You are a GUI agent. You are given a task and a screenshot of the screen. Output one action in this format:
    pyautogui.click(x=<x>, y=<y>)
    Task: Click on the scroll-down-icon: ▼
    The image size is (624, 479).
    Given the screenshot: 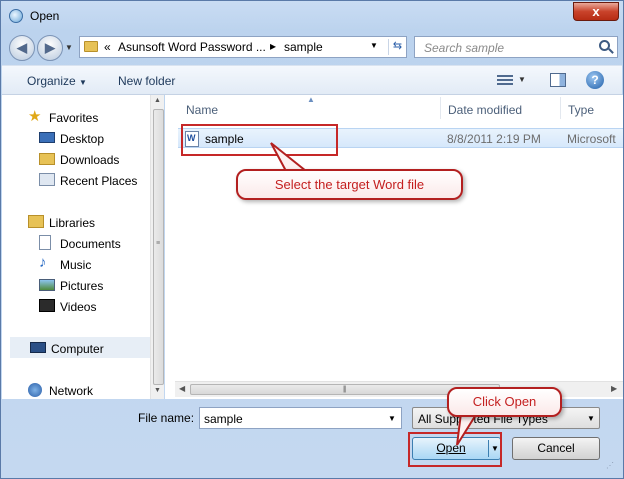 What is the action you would take?
    pyautogui.click(x=157, y=390)
    